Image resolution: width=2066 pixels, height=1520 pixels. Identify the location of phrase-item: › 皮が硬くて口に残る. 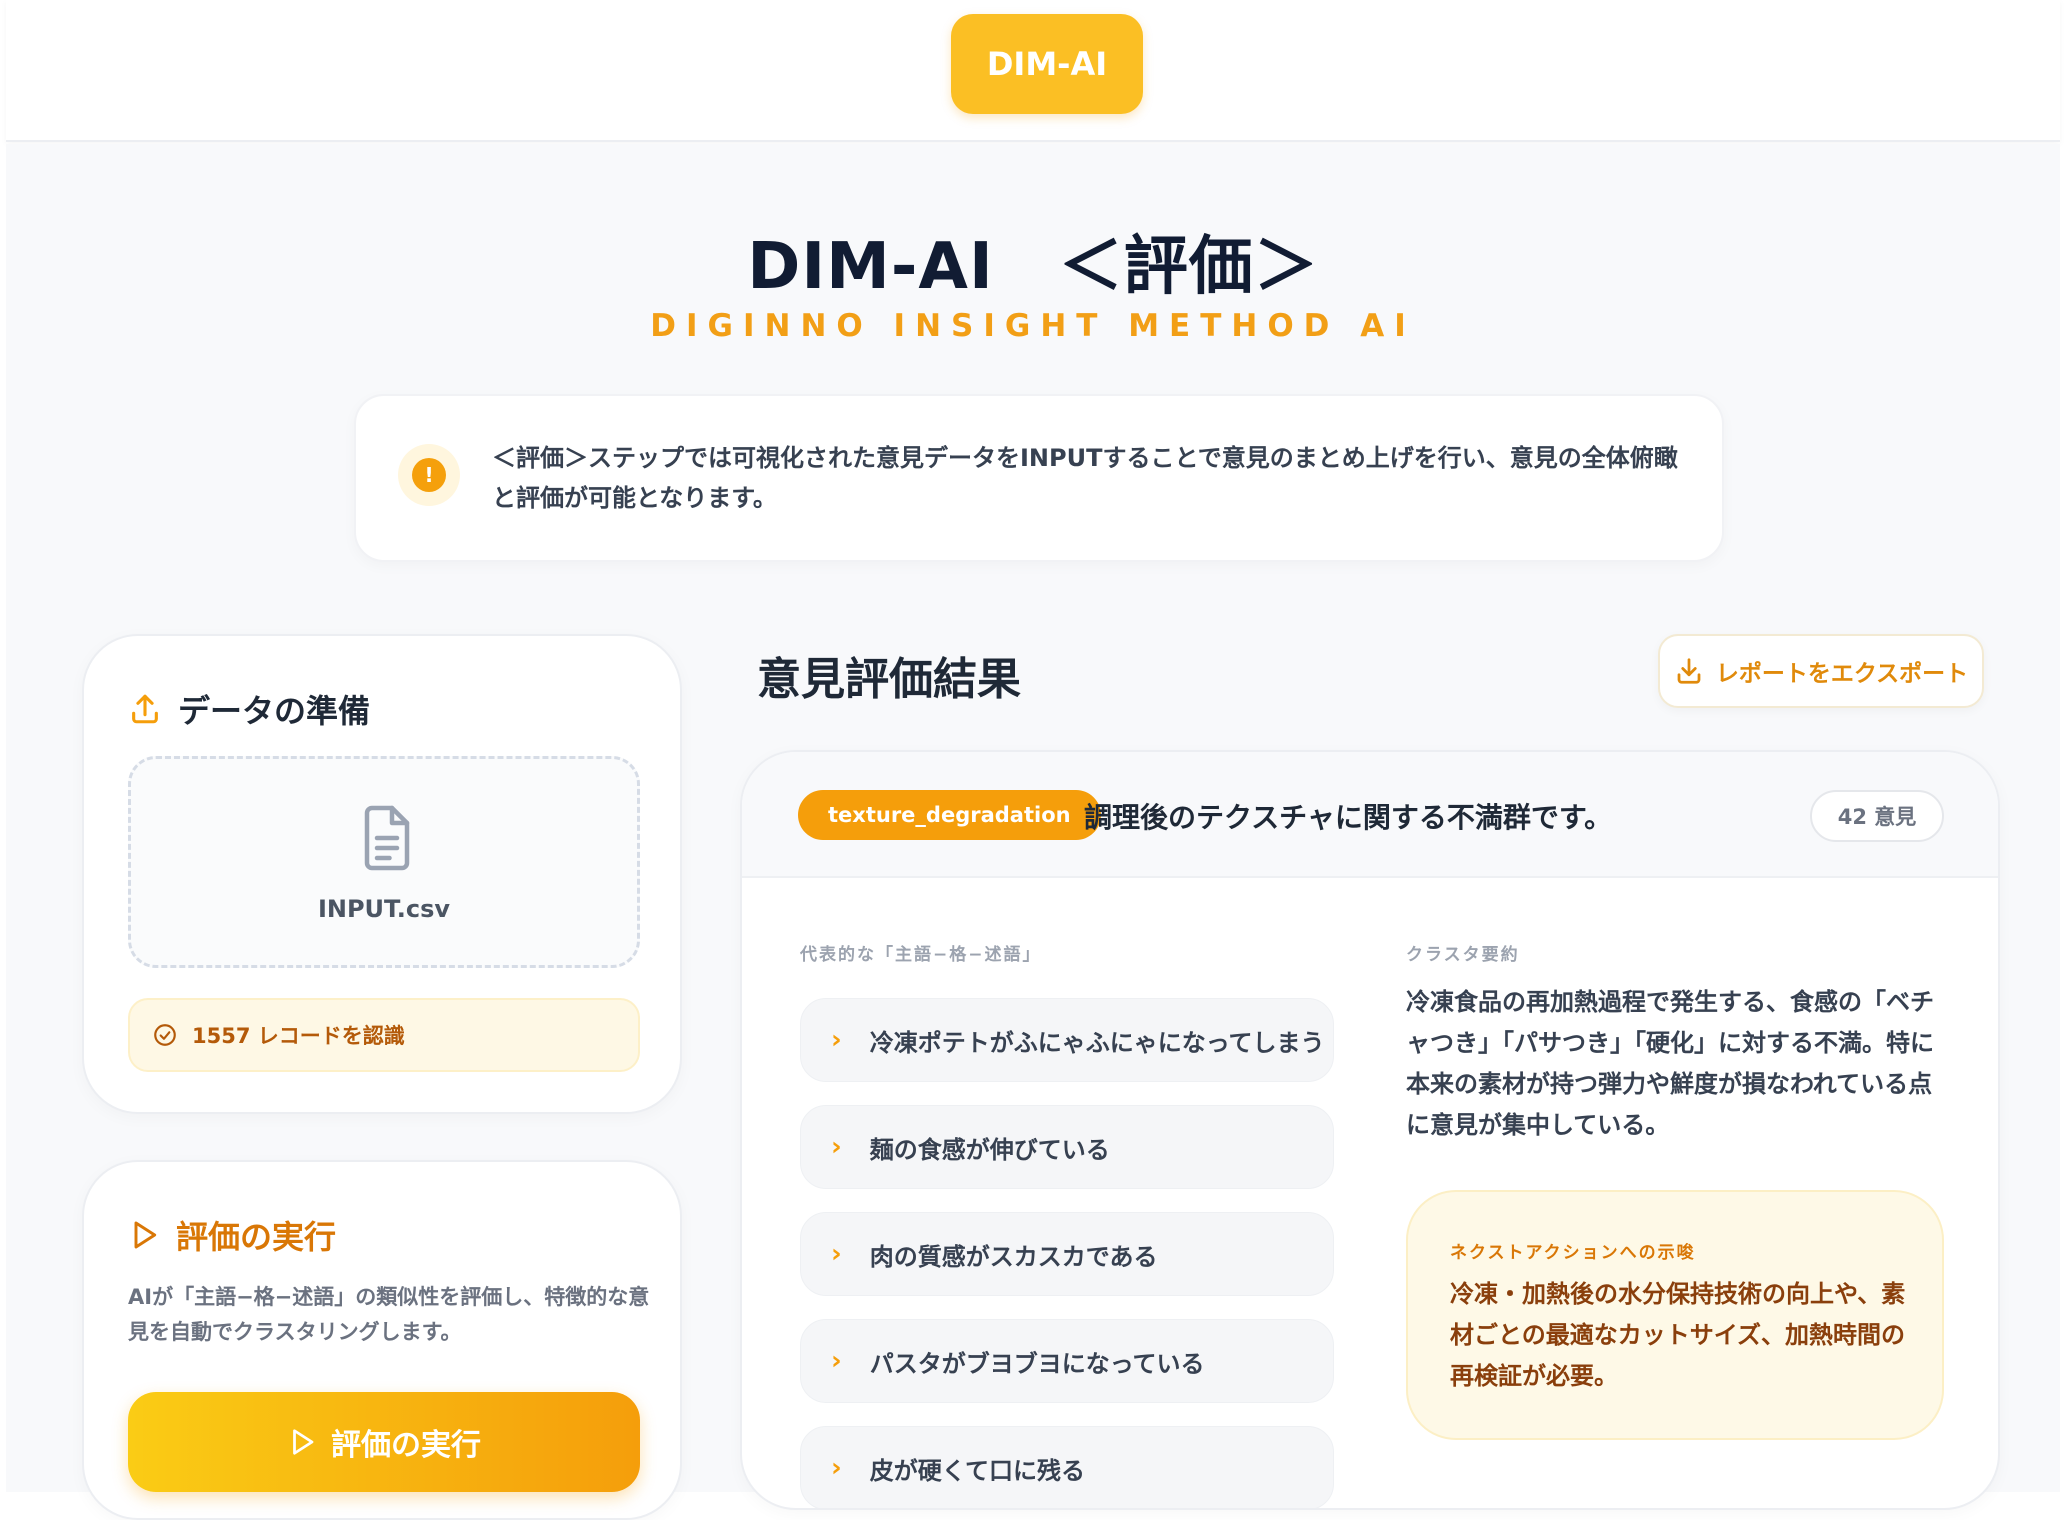
(1067, 1467).